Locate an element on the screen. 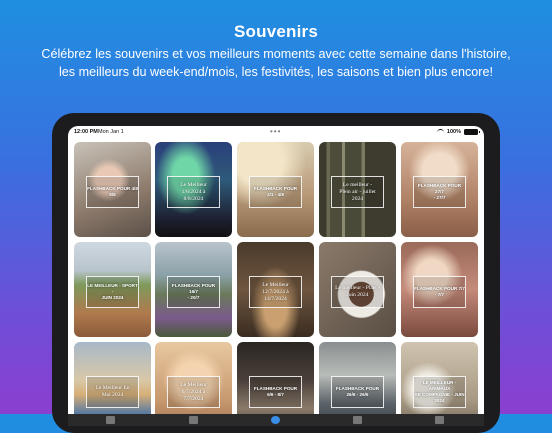  memory-title: FLASHBACK POUR 4/8 8/8 is located at coordinates (112, 191).